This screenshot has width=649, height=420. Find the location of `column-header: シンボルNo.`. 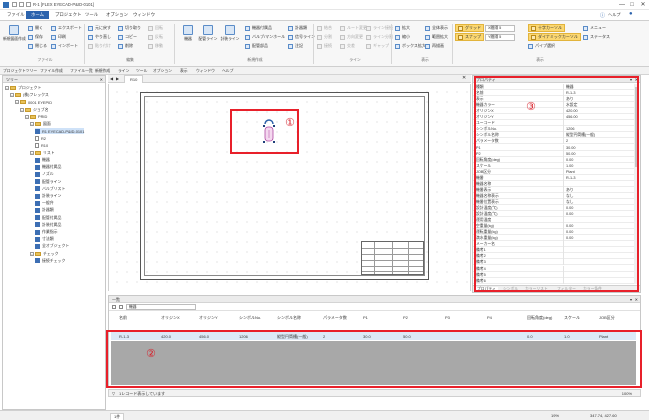

column-header: シンボルNo. is located at coordinates (250, 318).